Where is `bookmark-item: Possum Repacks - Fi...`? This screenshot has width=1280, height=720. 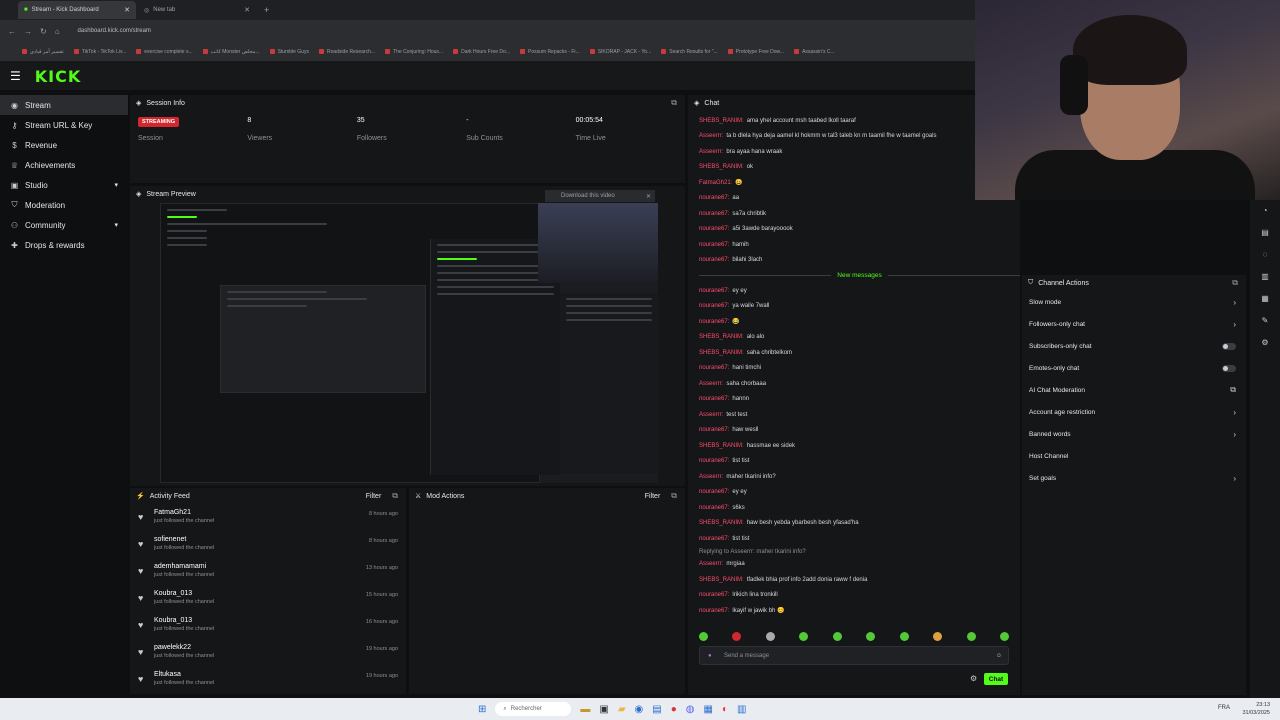 bookmark-item: Possum Repacks - Fi... is located at coordinates (550, 52).